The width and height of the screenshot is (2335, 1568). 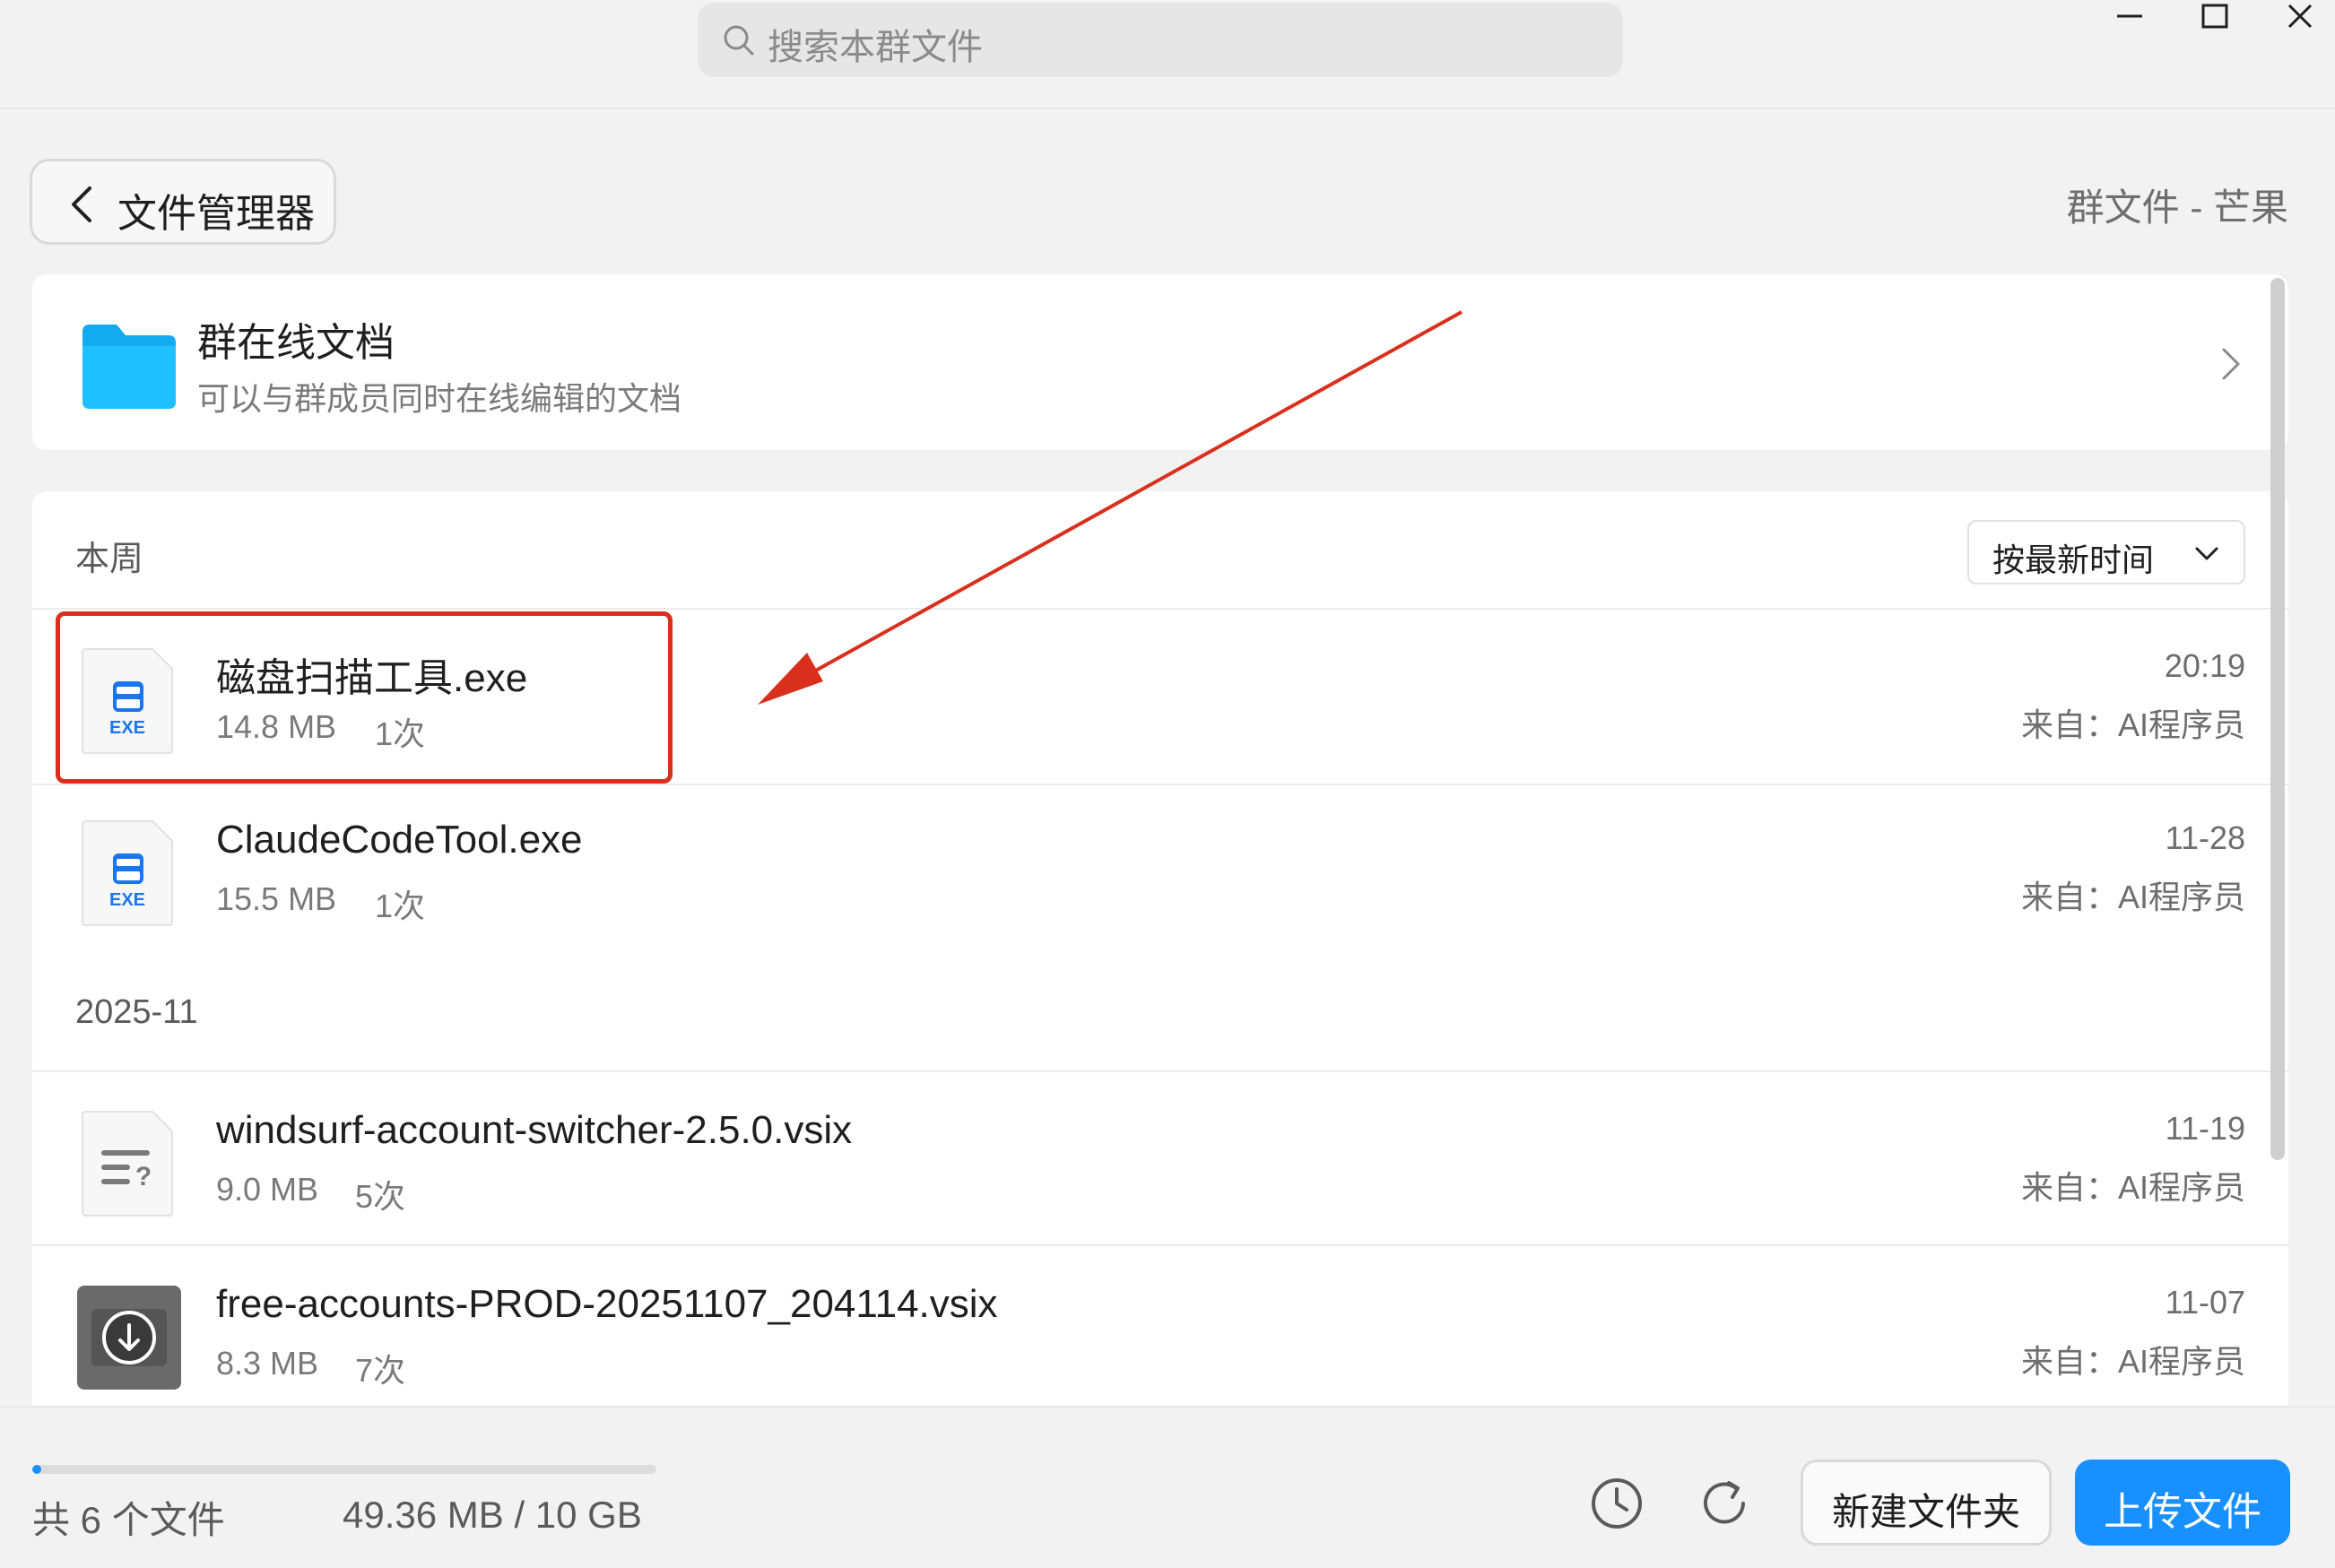 I want to click on back-button-label: 文件管理器, so click(x=216, y=214).